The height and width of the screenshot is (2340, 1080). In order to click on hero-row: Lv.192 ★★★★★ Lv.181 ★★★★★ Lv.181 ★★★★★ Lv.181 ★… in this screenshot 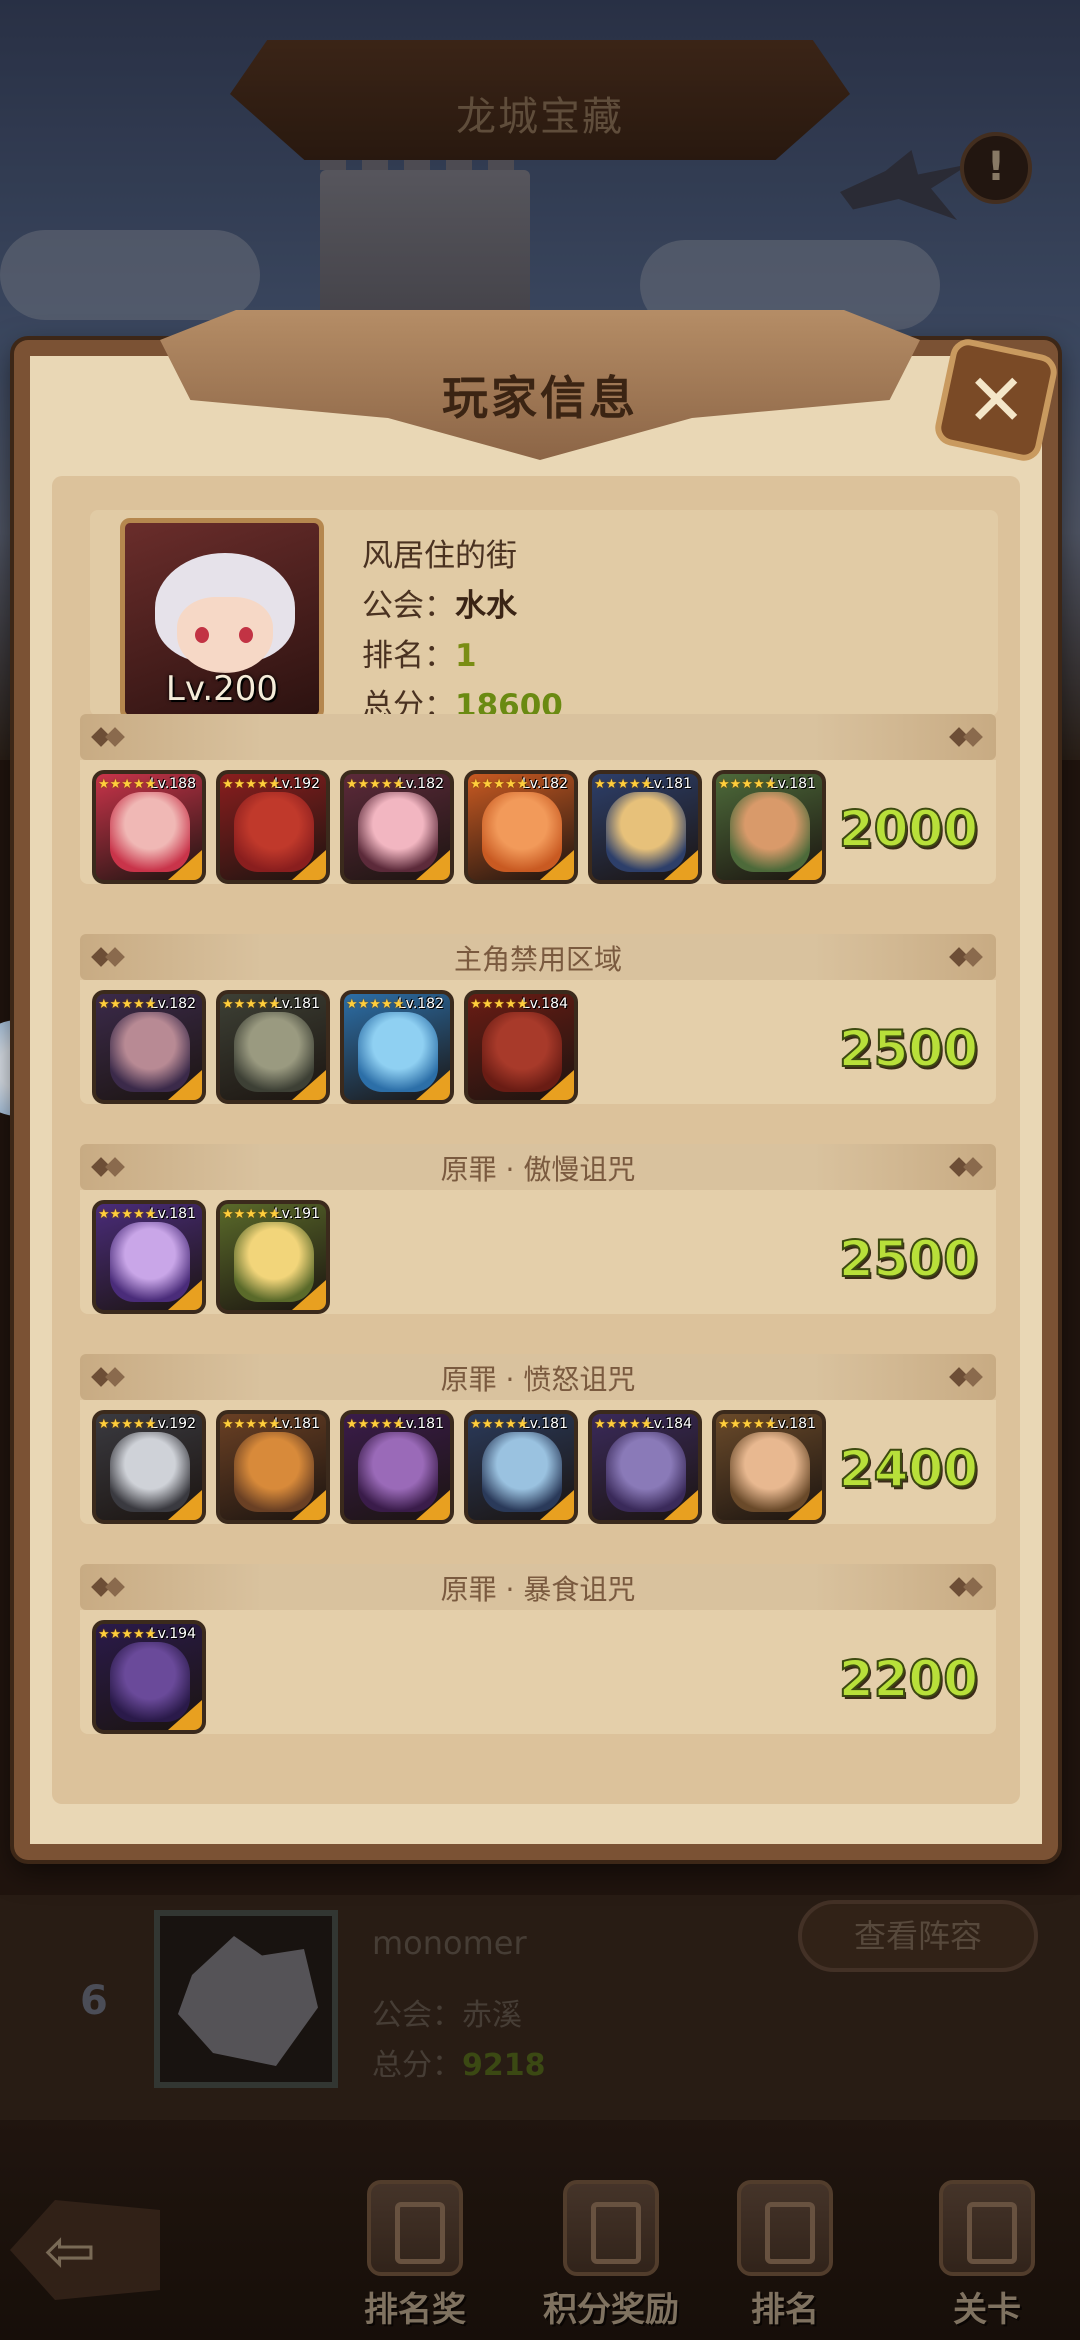, I will do `click(459, 1467)`.